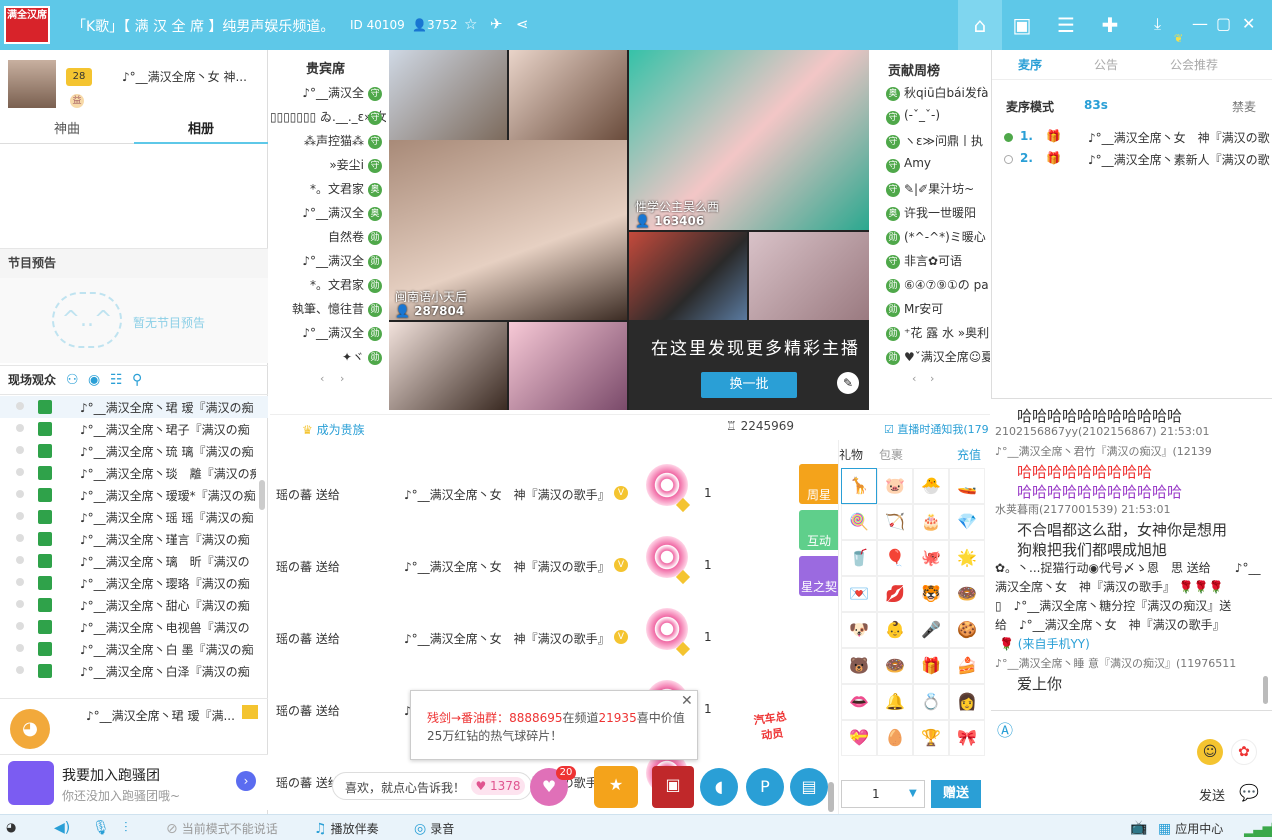  Describe the element at coordinates (891, 454) in the screenshot. I see `tab-bag: 包裹` at that location.